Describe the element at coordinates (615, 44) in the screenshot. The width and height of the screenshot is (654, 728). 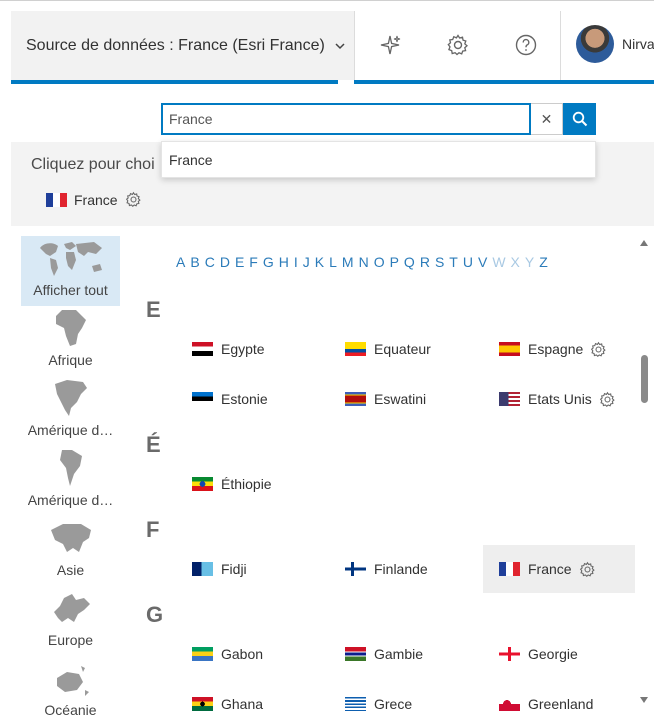
I see `user-menu: Nirva` at that location.